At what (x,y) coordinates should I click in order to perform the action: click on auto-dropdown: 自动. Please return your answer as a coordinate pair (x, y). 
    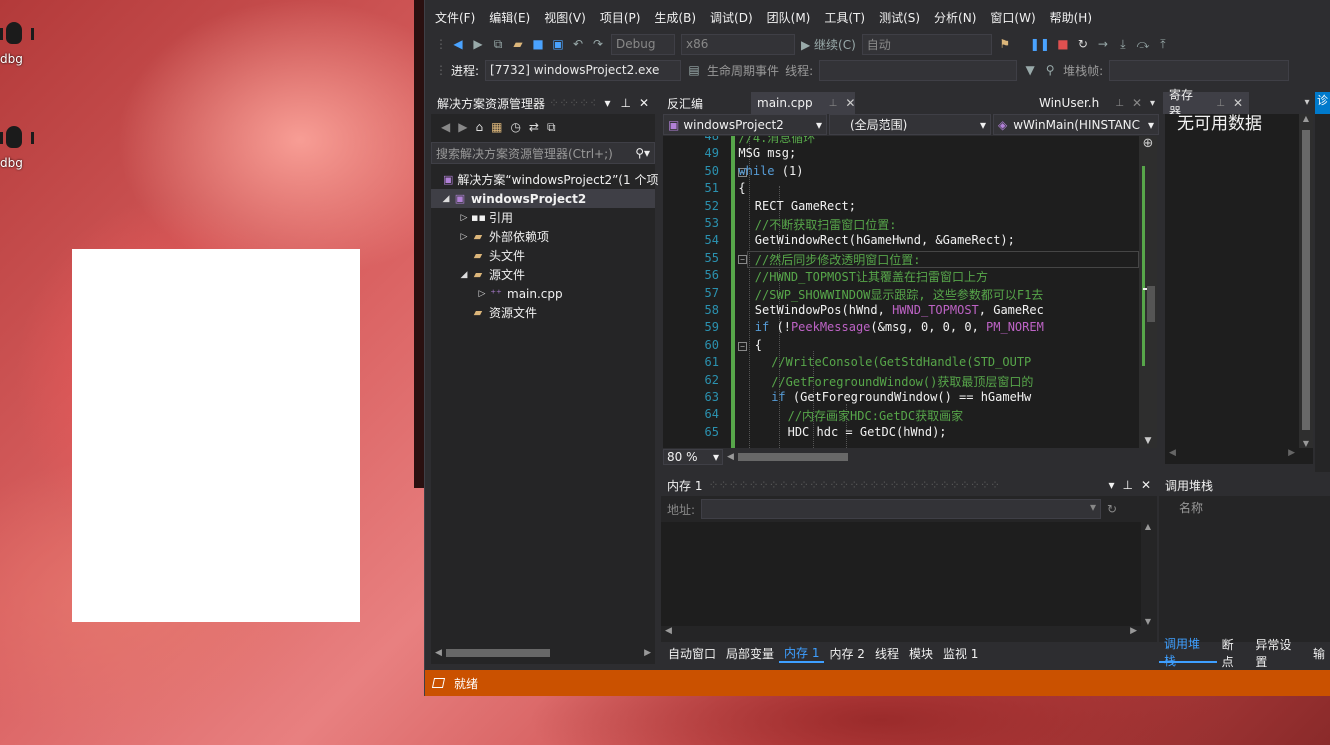
    Looking at the image, I should click on (926, 44).